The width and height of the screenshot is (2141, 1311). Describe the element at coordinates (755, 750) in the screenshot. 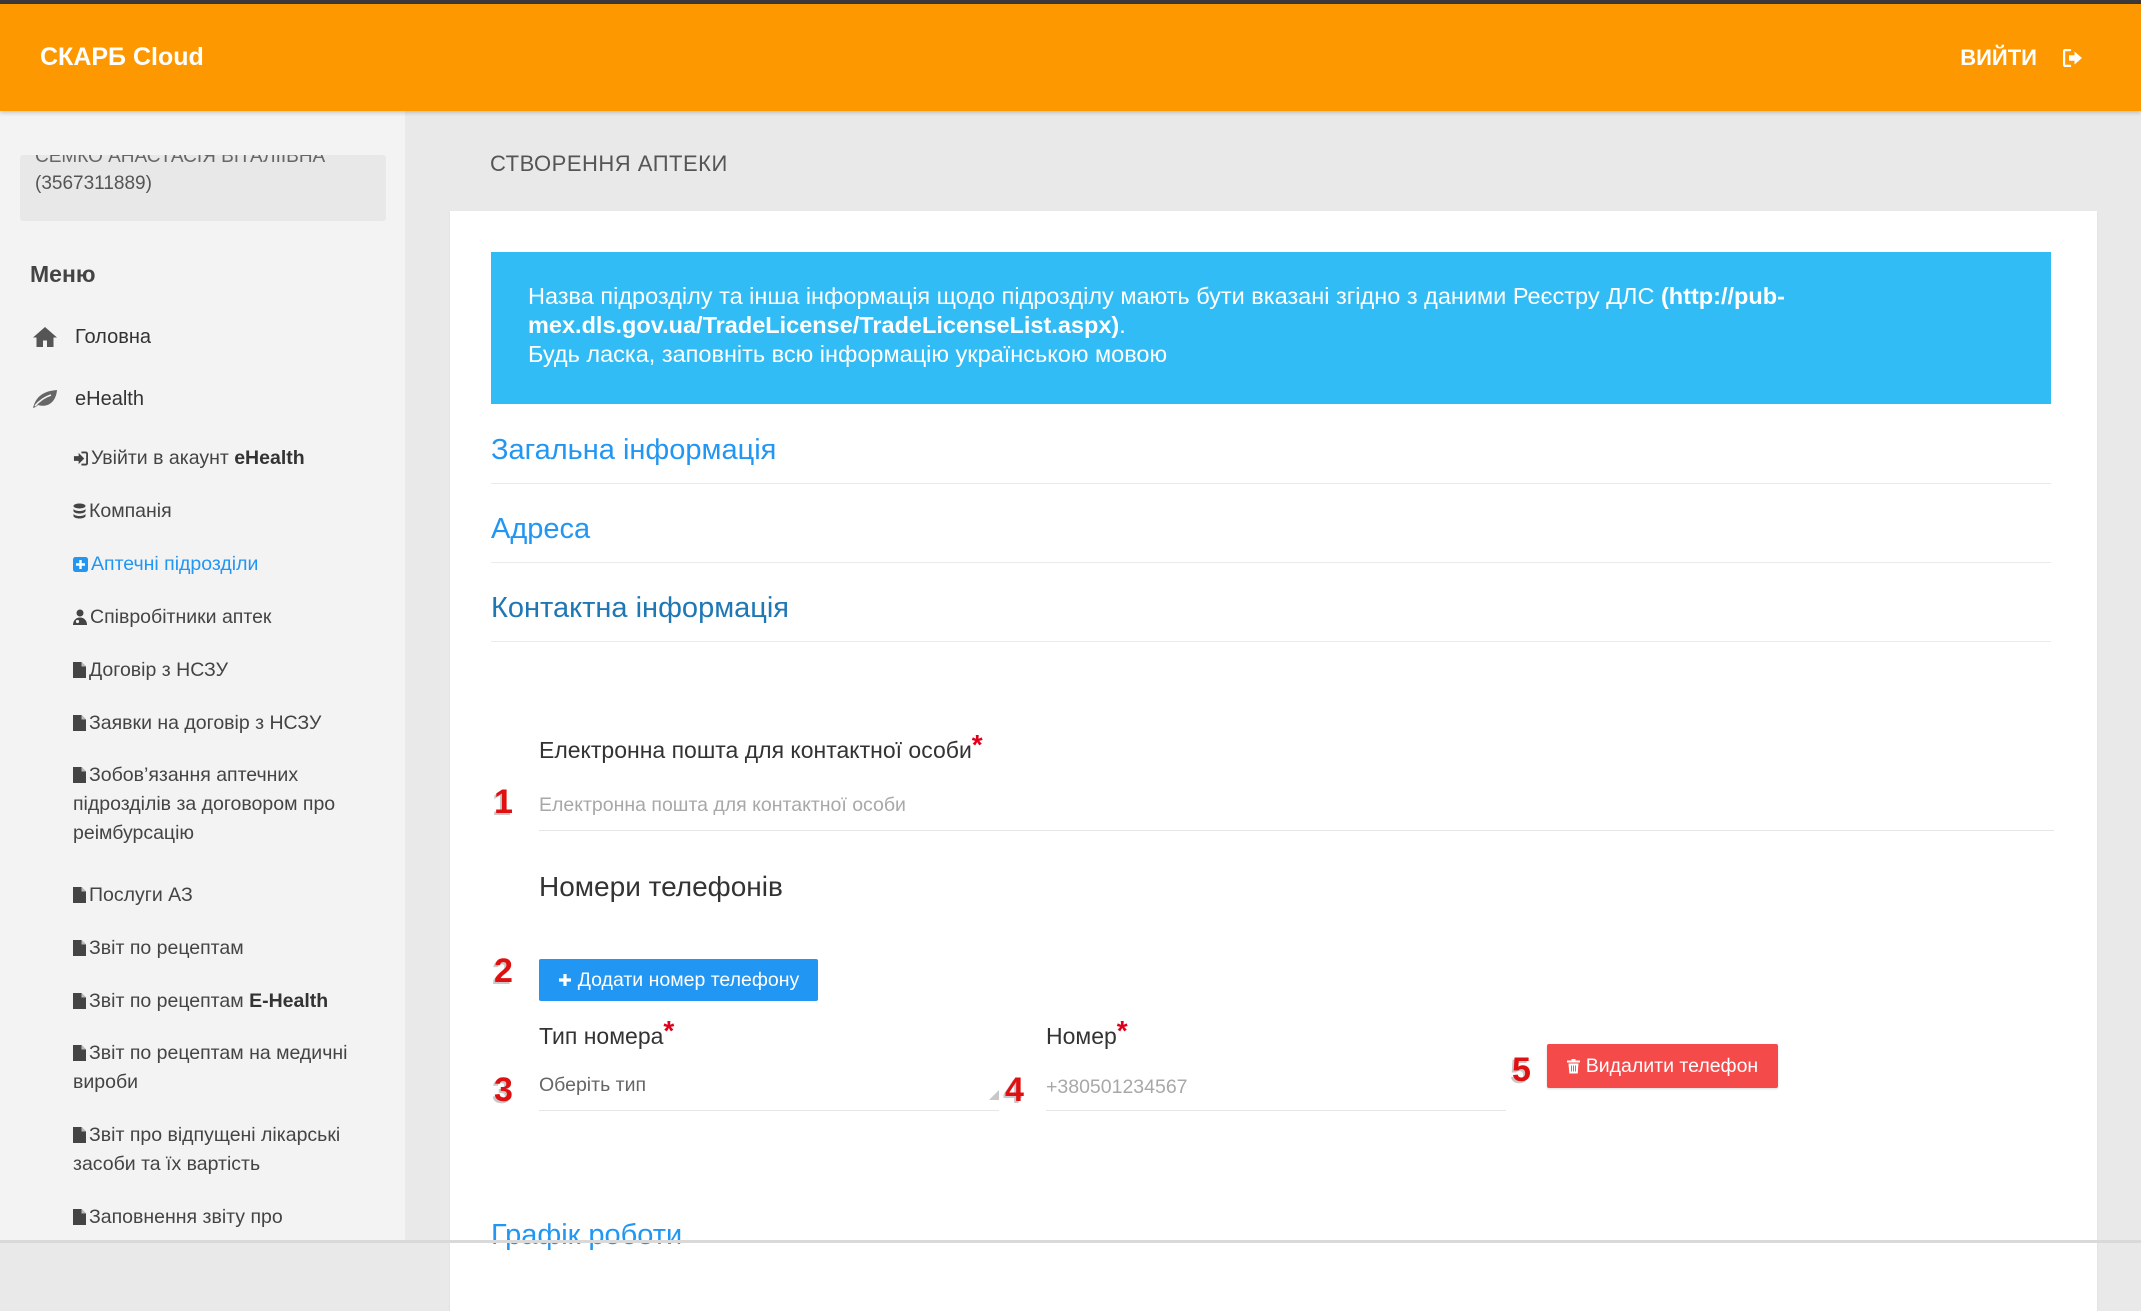

I see `email-label-text: Електронна пошта для контактної особи` at that location.